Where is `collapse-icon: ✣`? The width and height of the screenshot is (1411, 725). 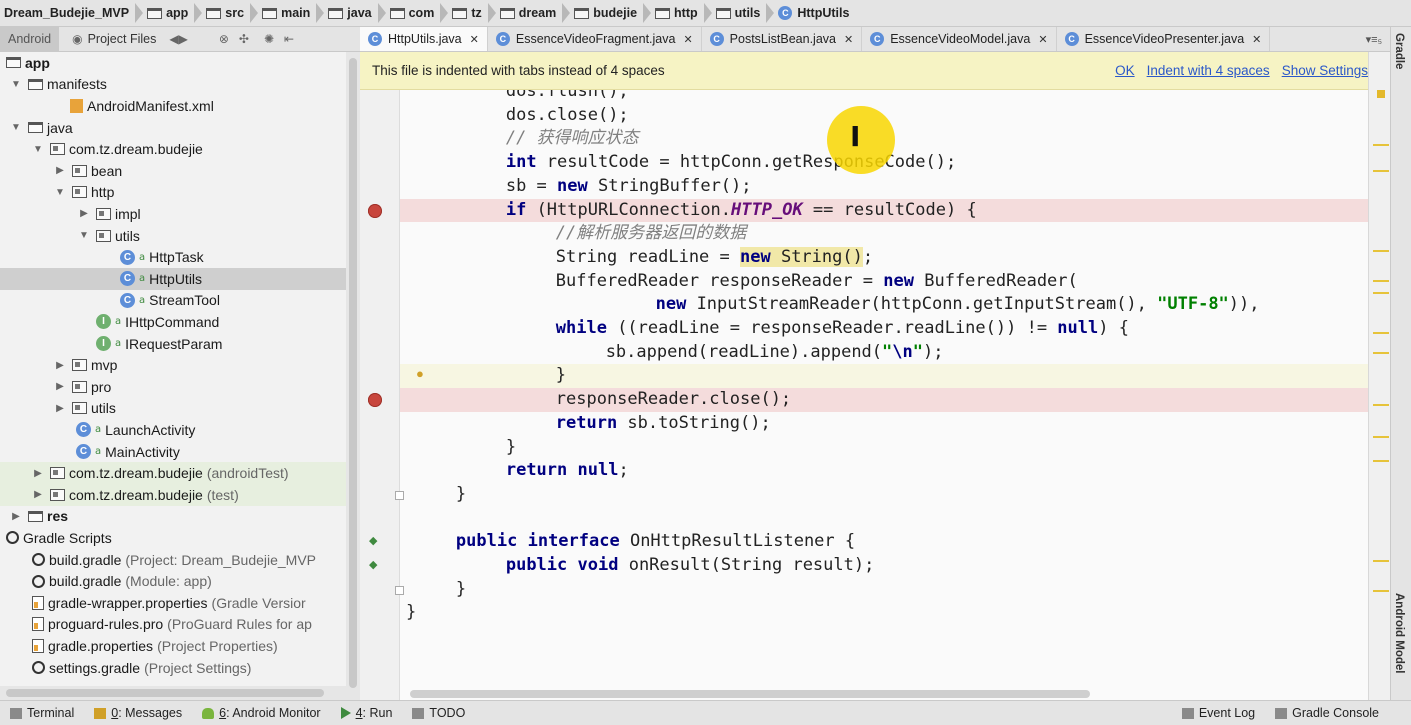 collapse-icon: ✣ is located at coordinates (244, 39).